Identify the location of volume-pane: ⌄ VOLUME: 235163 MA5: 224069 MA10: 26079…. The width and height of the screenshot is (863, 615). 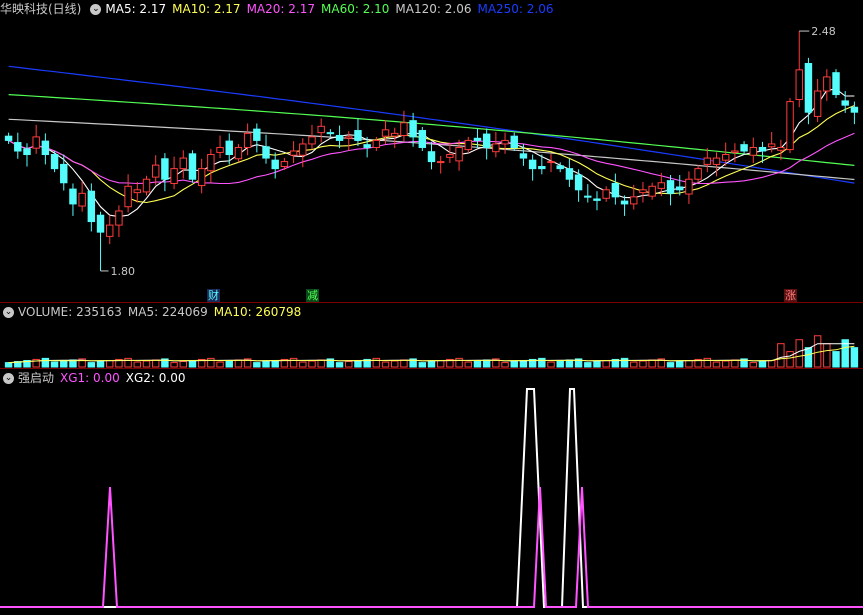
(431, 336).